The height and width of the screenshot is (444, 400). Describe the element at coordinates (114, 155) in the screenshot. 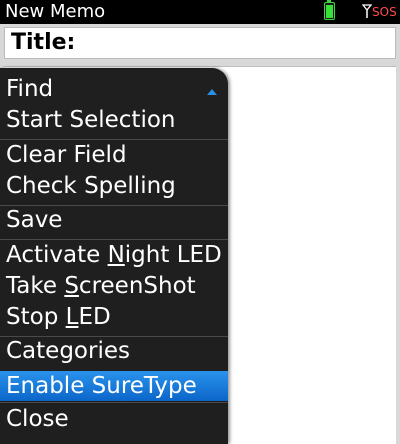

I see `menu-item-clear-field: Clear Field` at that location.